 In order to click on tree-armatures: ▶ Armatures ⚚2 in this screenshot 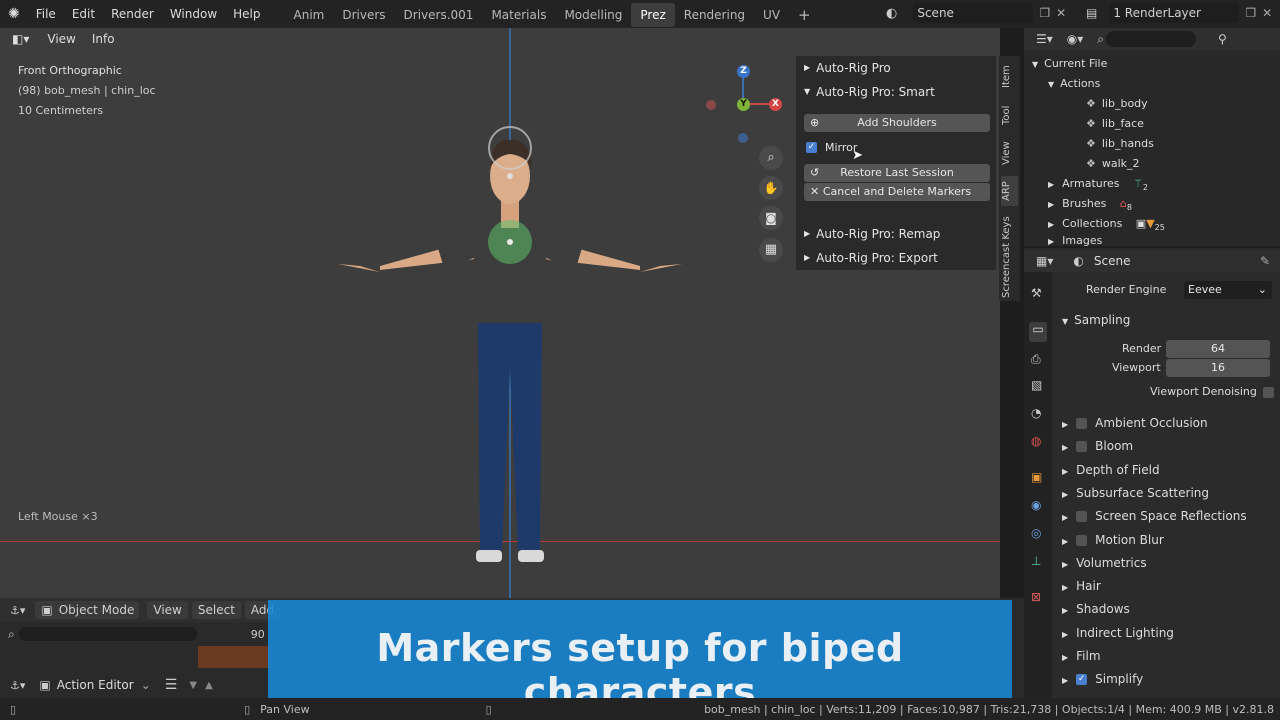, I will do `click(1098, 184)`.